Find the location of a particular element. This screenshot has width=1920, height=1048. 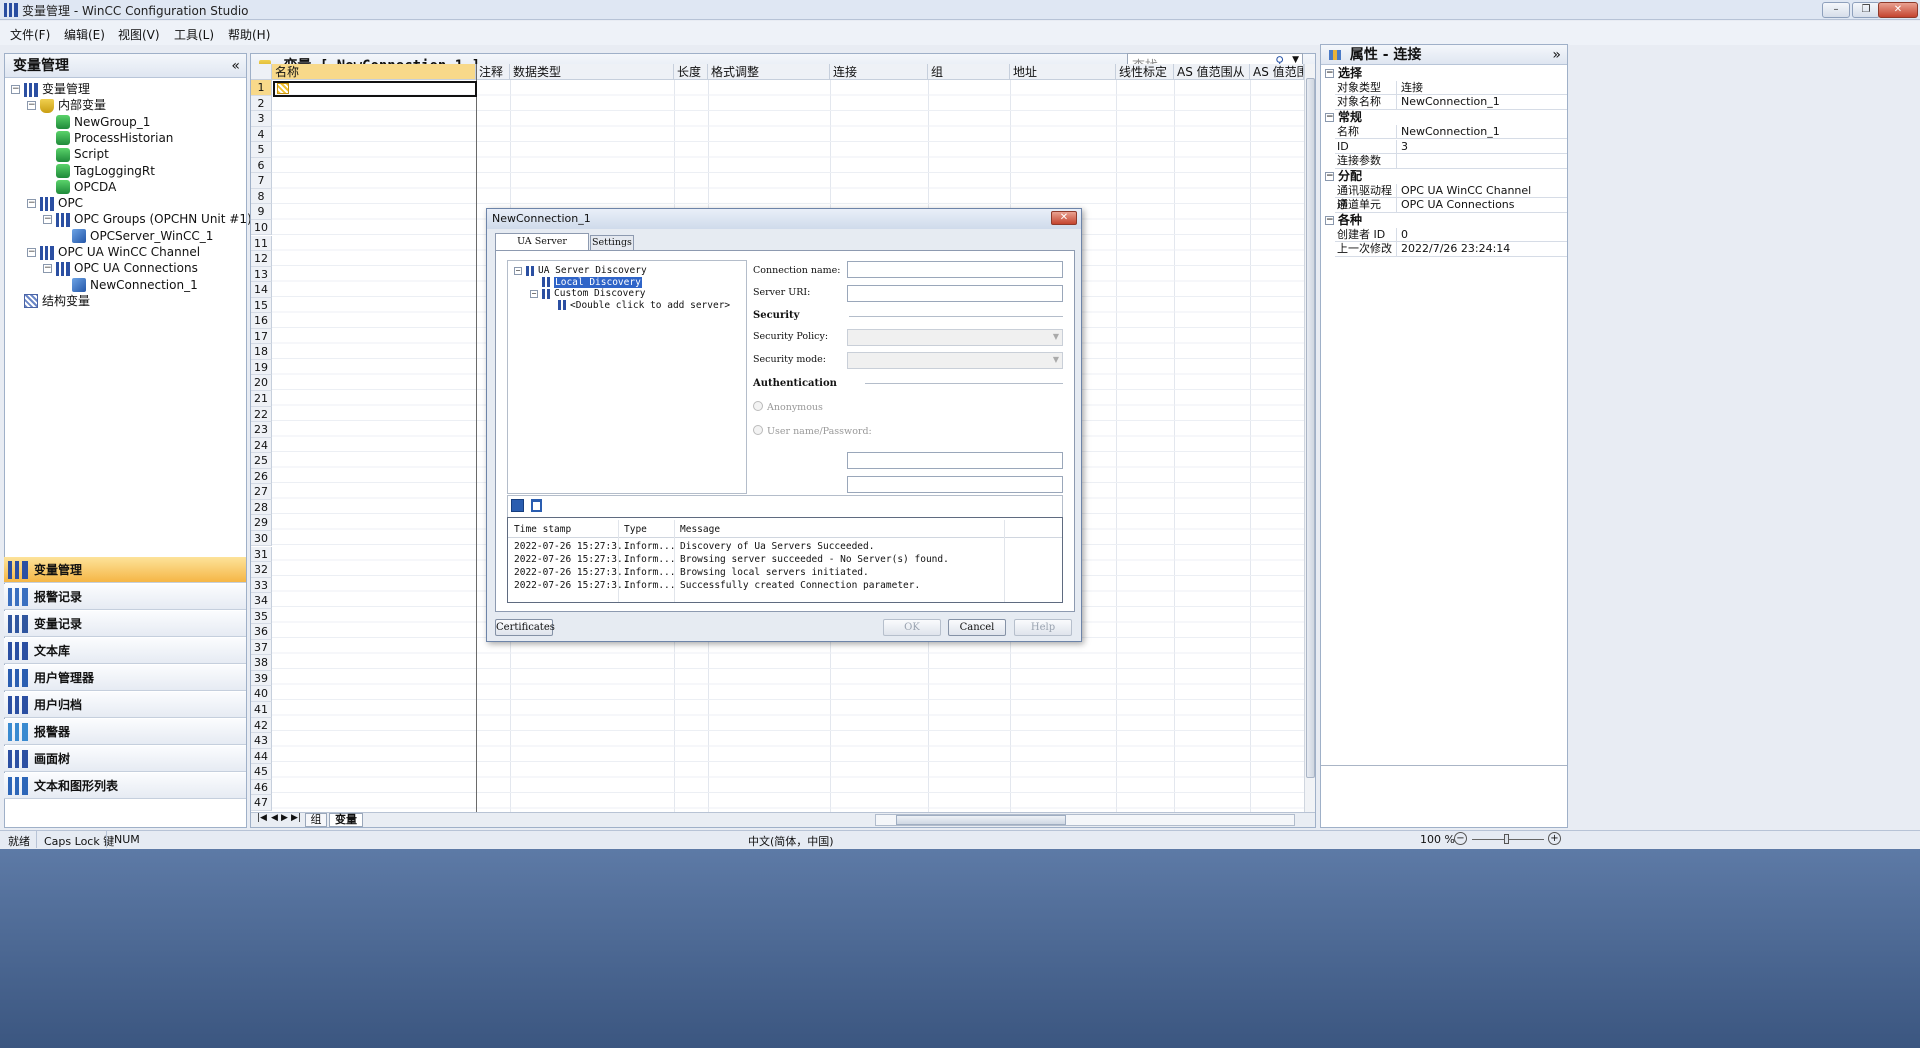

menu-edit: 编辑(E) is located at coordinates (84, 34).